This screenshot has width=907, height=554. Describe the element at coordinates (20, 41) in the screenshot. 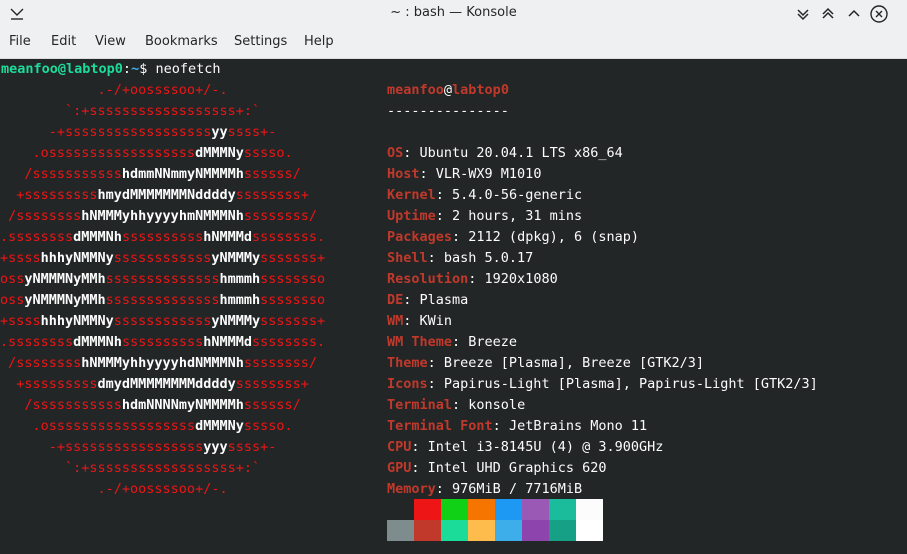

I see `menu-file: File` at that location.